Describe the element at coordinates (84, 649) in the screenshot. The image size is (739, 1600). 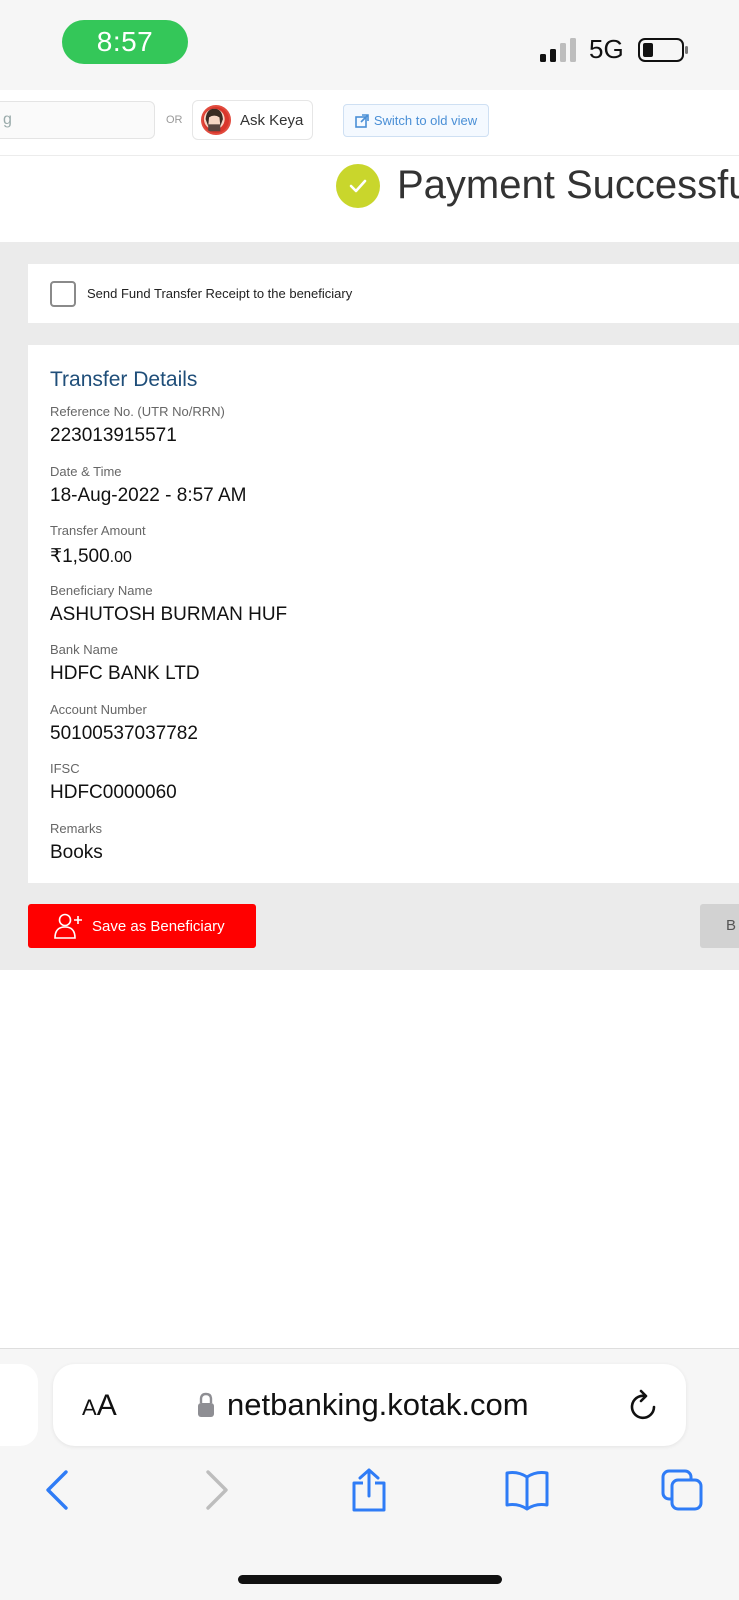
I see `bank-label: Bank Name` at that location.